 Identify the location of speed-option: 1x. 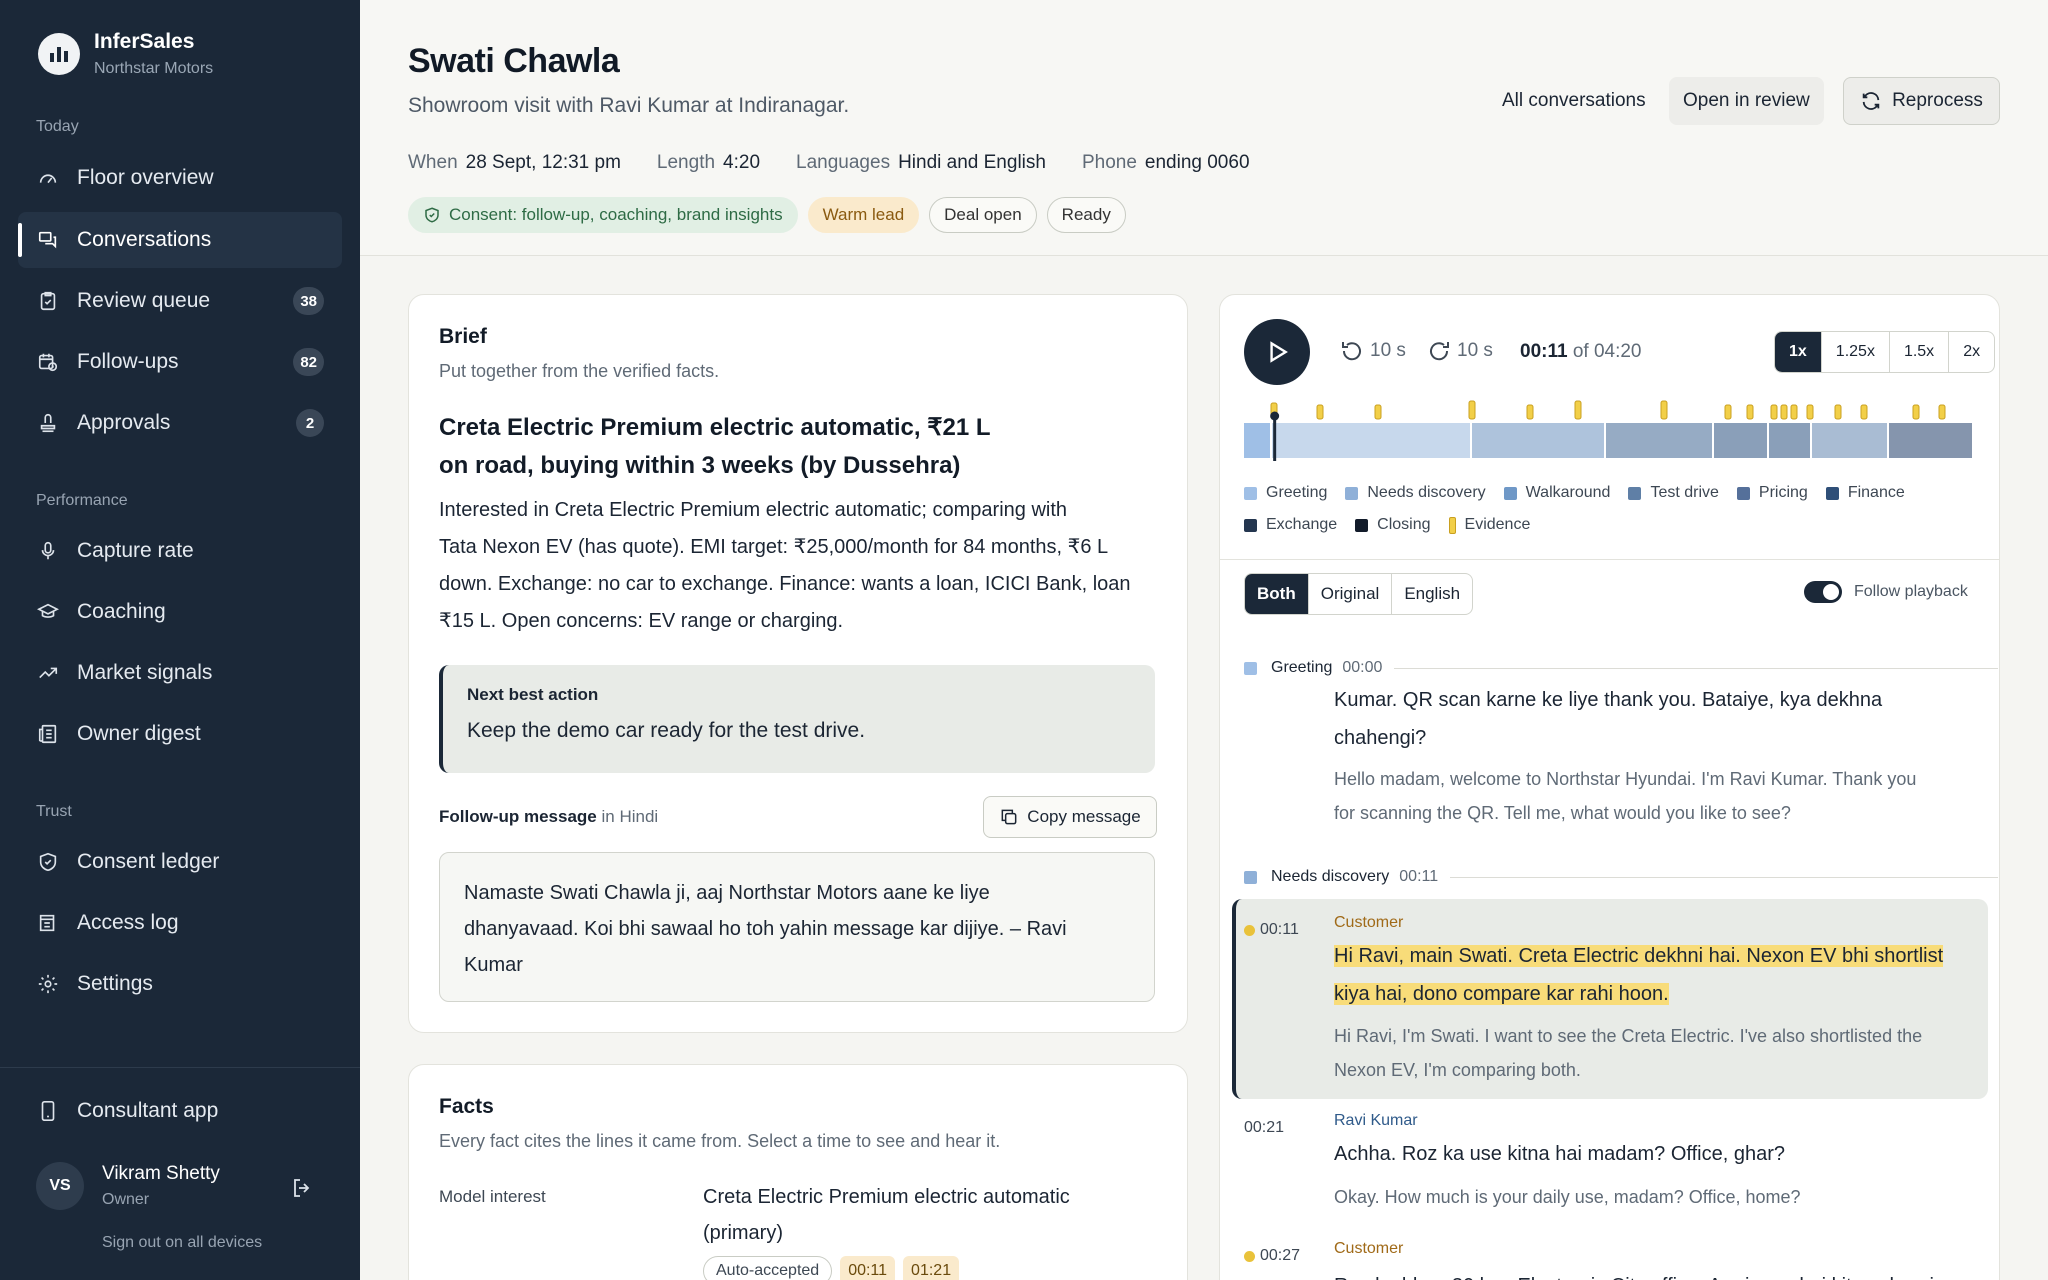
(1798, 352).